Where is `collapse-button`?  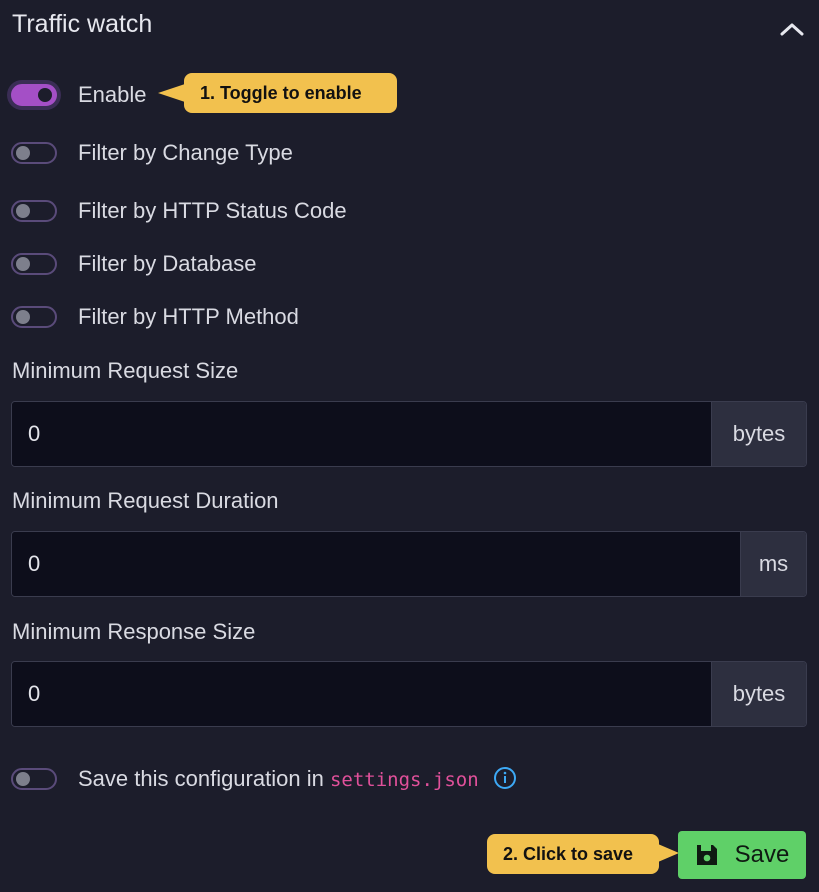 collapse-button is located at coordinates (792, 29).